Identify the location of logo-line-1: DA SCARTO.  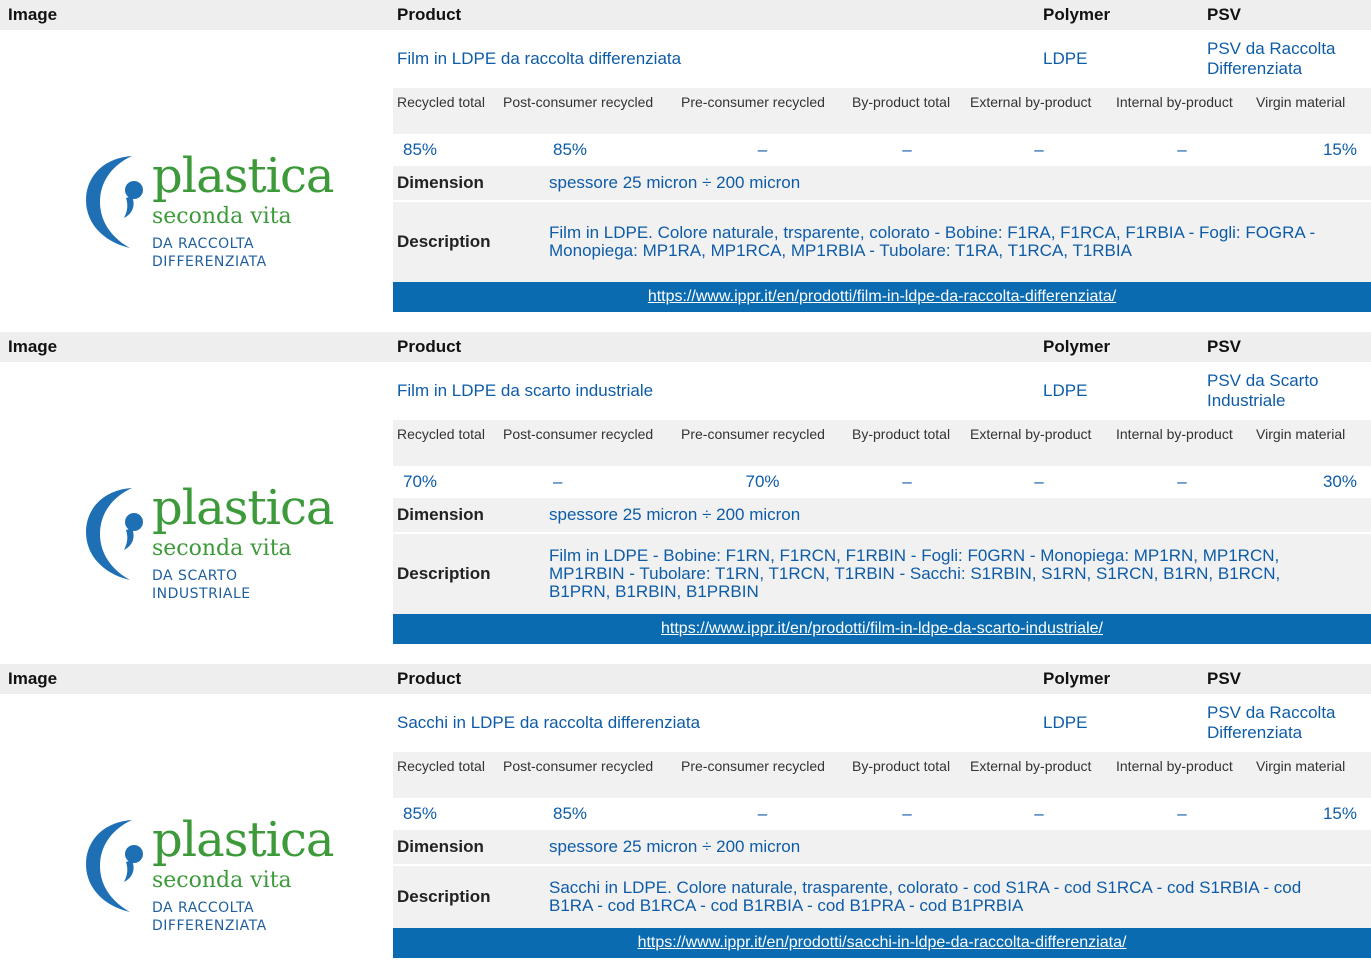
(195, 576).